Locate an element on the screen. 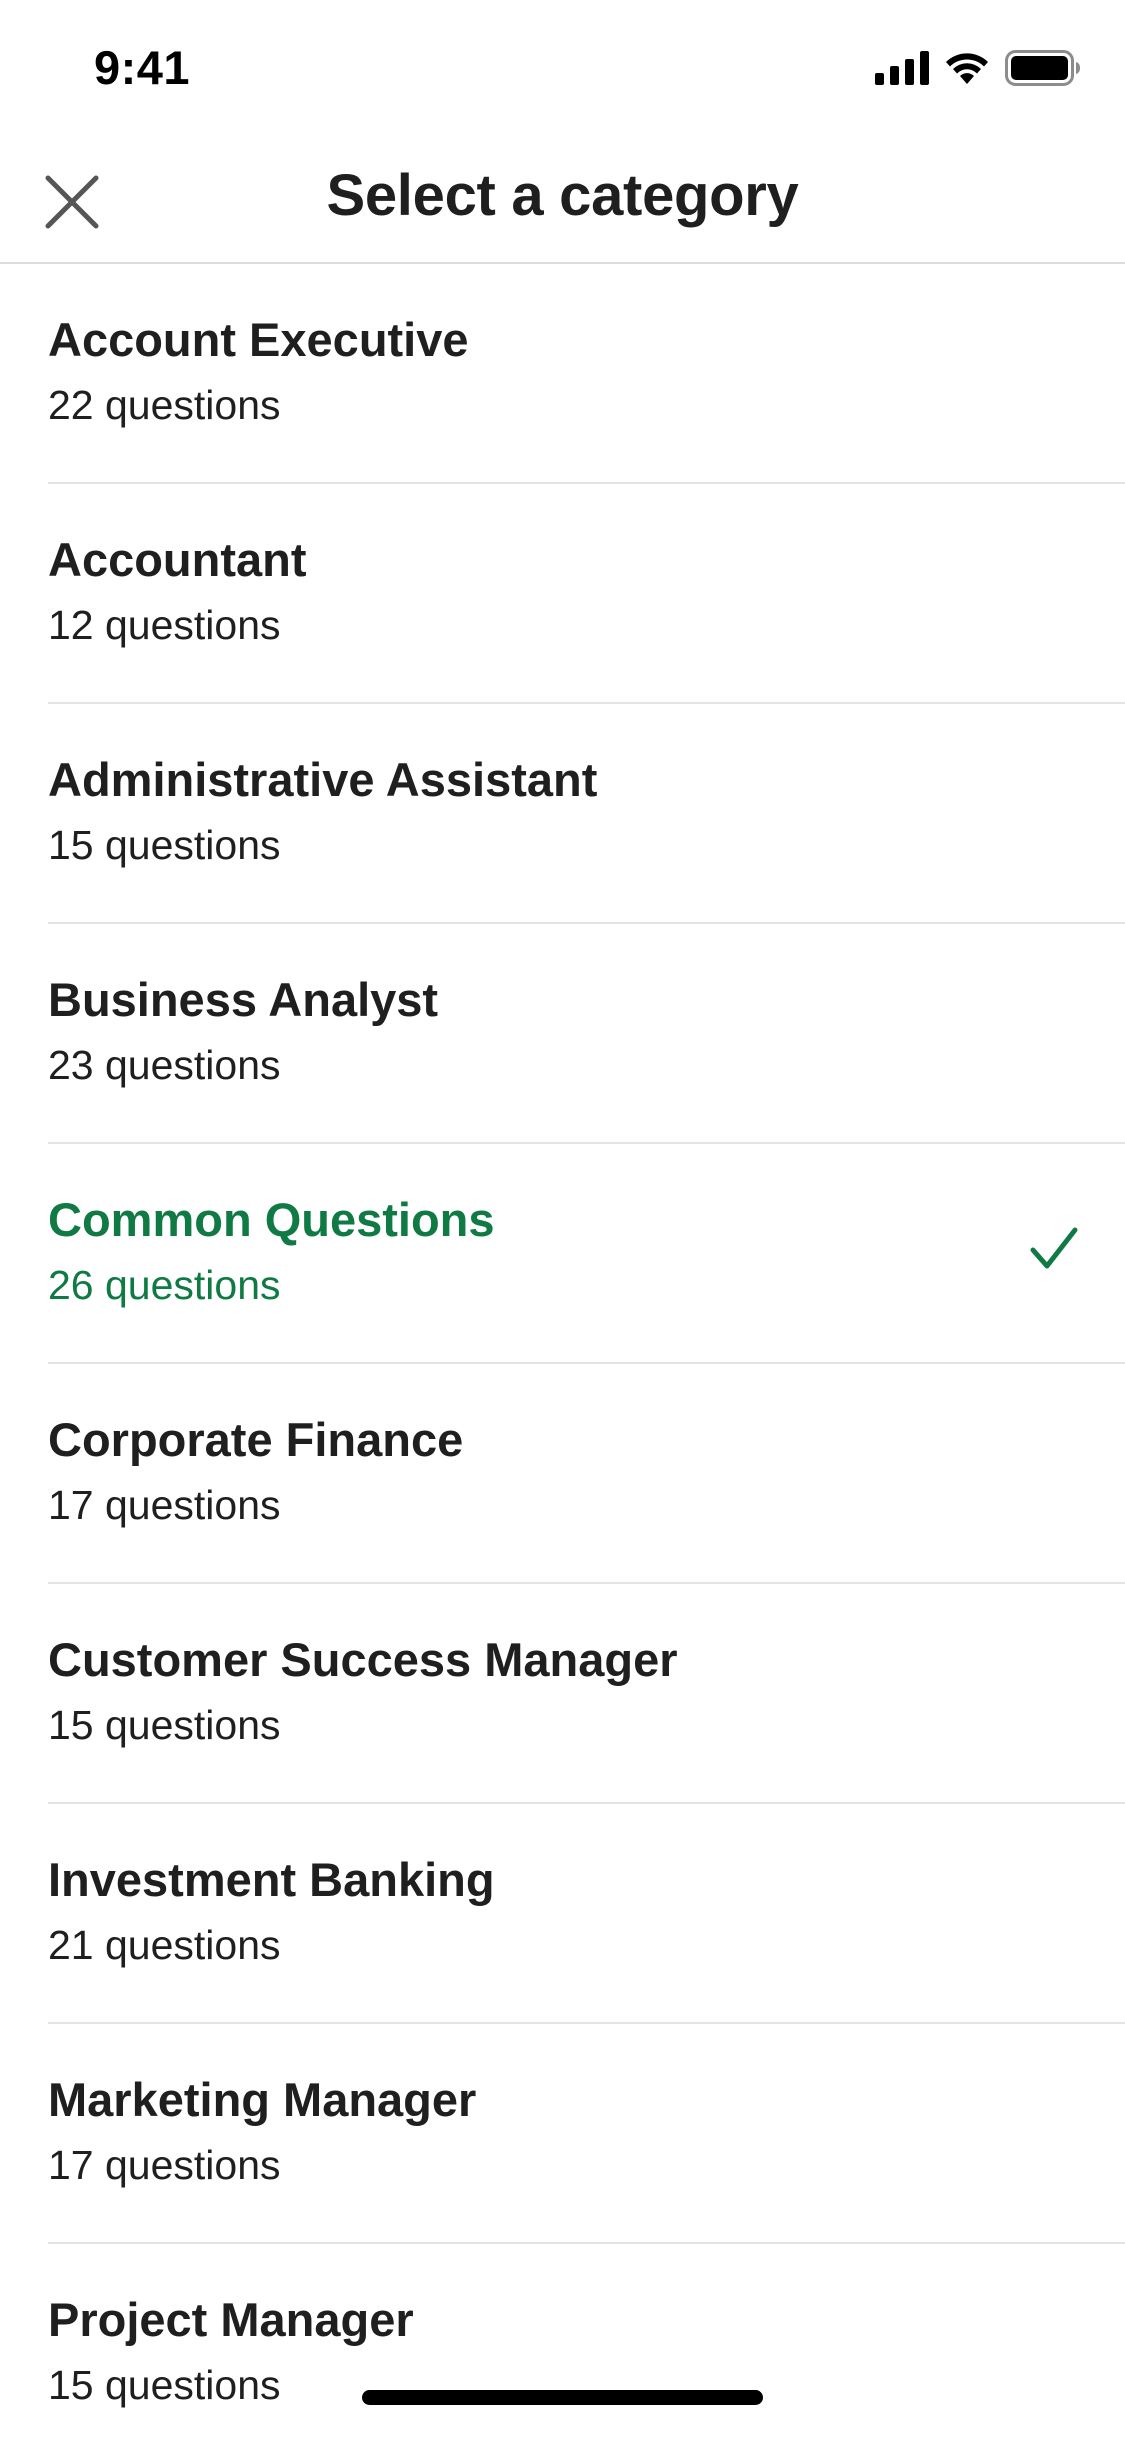  category-row: Account Executive 22 questions is located at coordinates (562, 374).